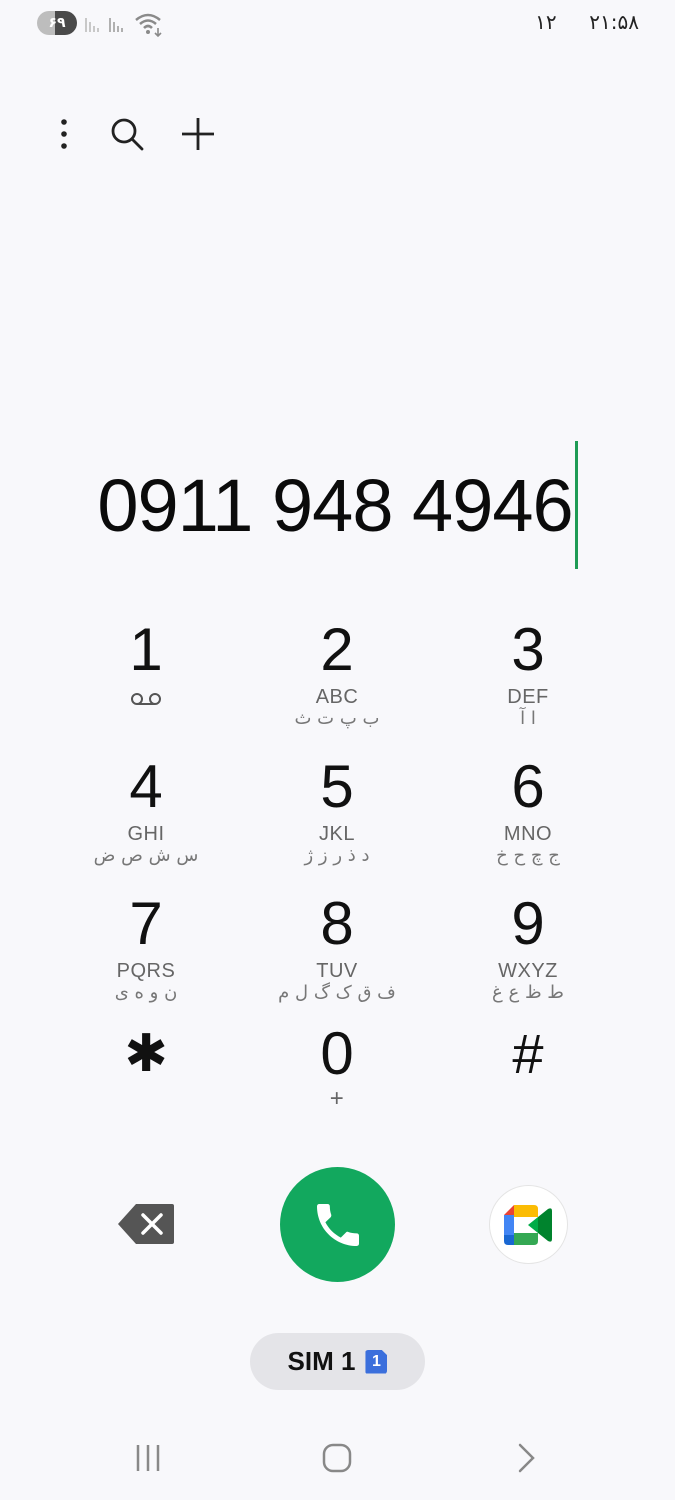 This screenshot has width=675, height=1500. I want to click on sim-label: SIM 1, so click(321, 1361).